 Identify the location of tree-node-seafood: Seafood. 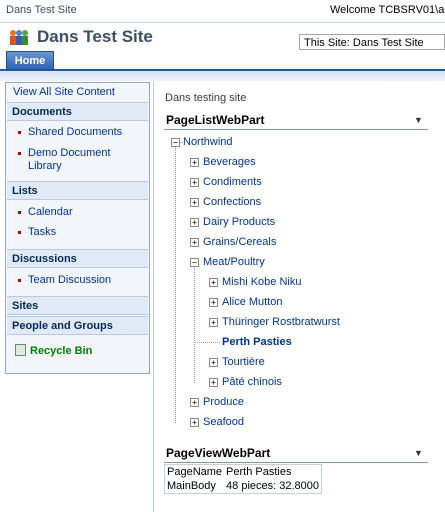
(223, 422).